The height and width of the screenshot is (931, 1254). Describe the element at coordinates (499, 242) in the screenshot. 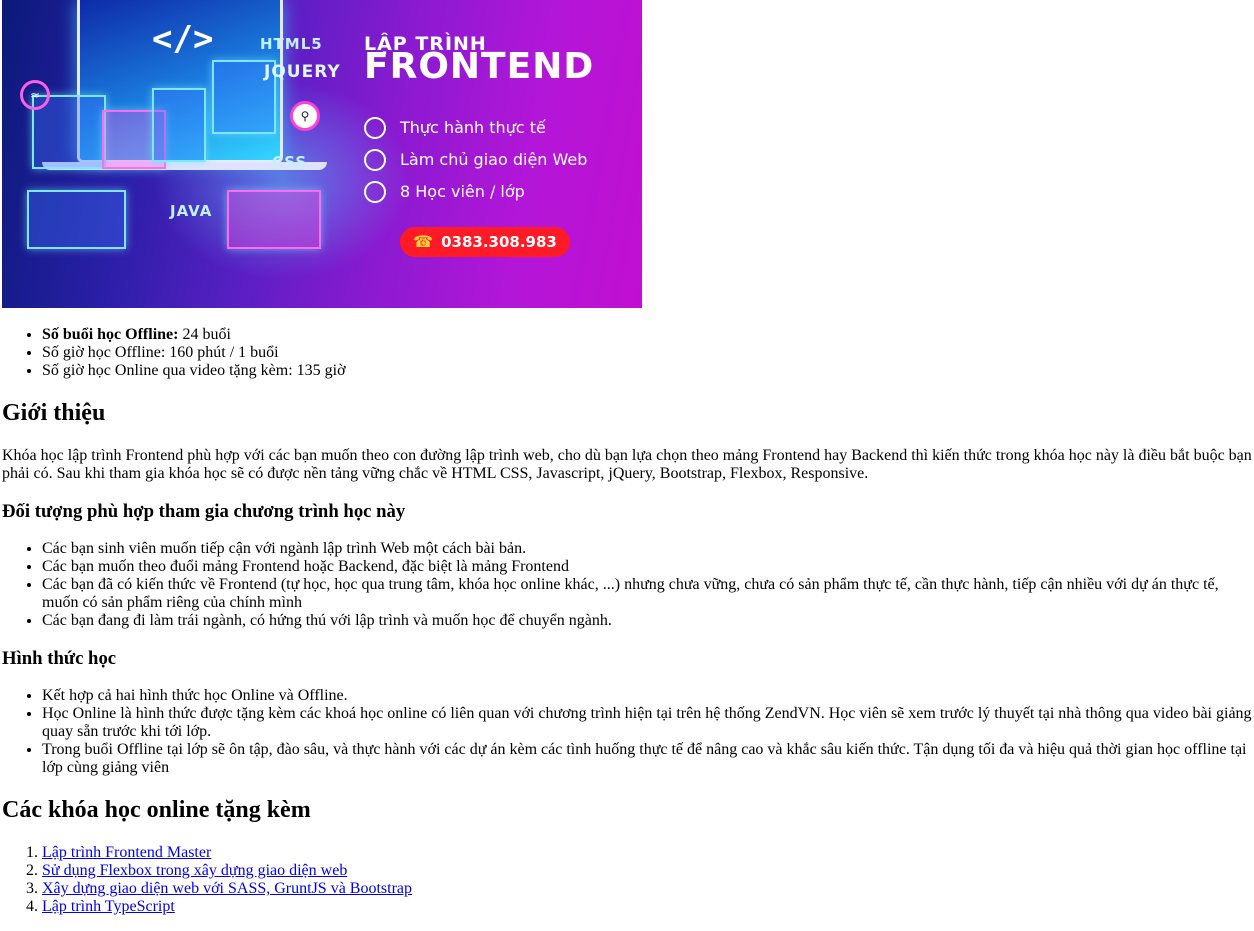

I see `phone-number: 0383.308.983` at that location.